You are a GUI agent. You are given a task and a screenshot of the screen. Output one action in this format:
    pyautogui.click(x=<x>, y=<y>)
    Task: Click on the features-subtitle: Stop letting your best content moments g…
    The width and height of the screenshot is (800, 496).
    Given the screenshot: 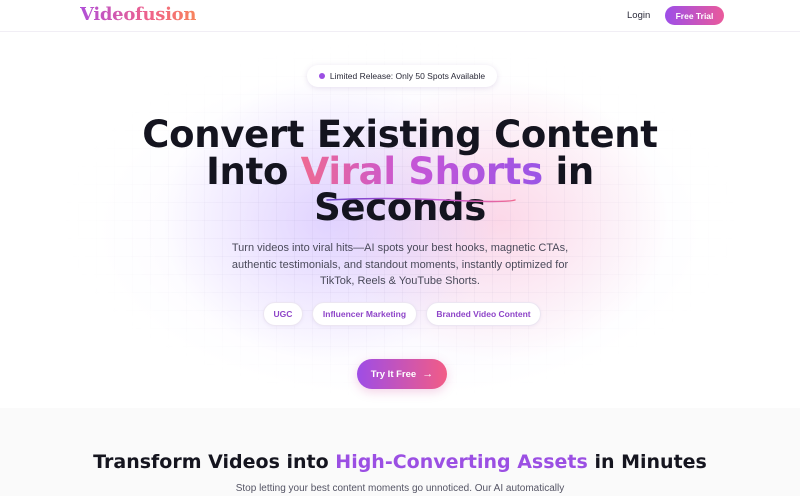 What is the action you would take?
    pyautogui.click(x=400, y=488)
    